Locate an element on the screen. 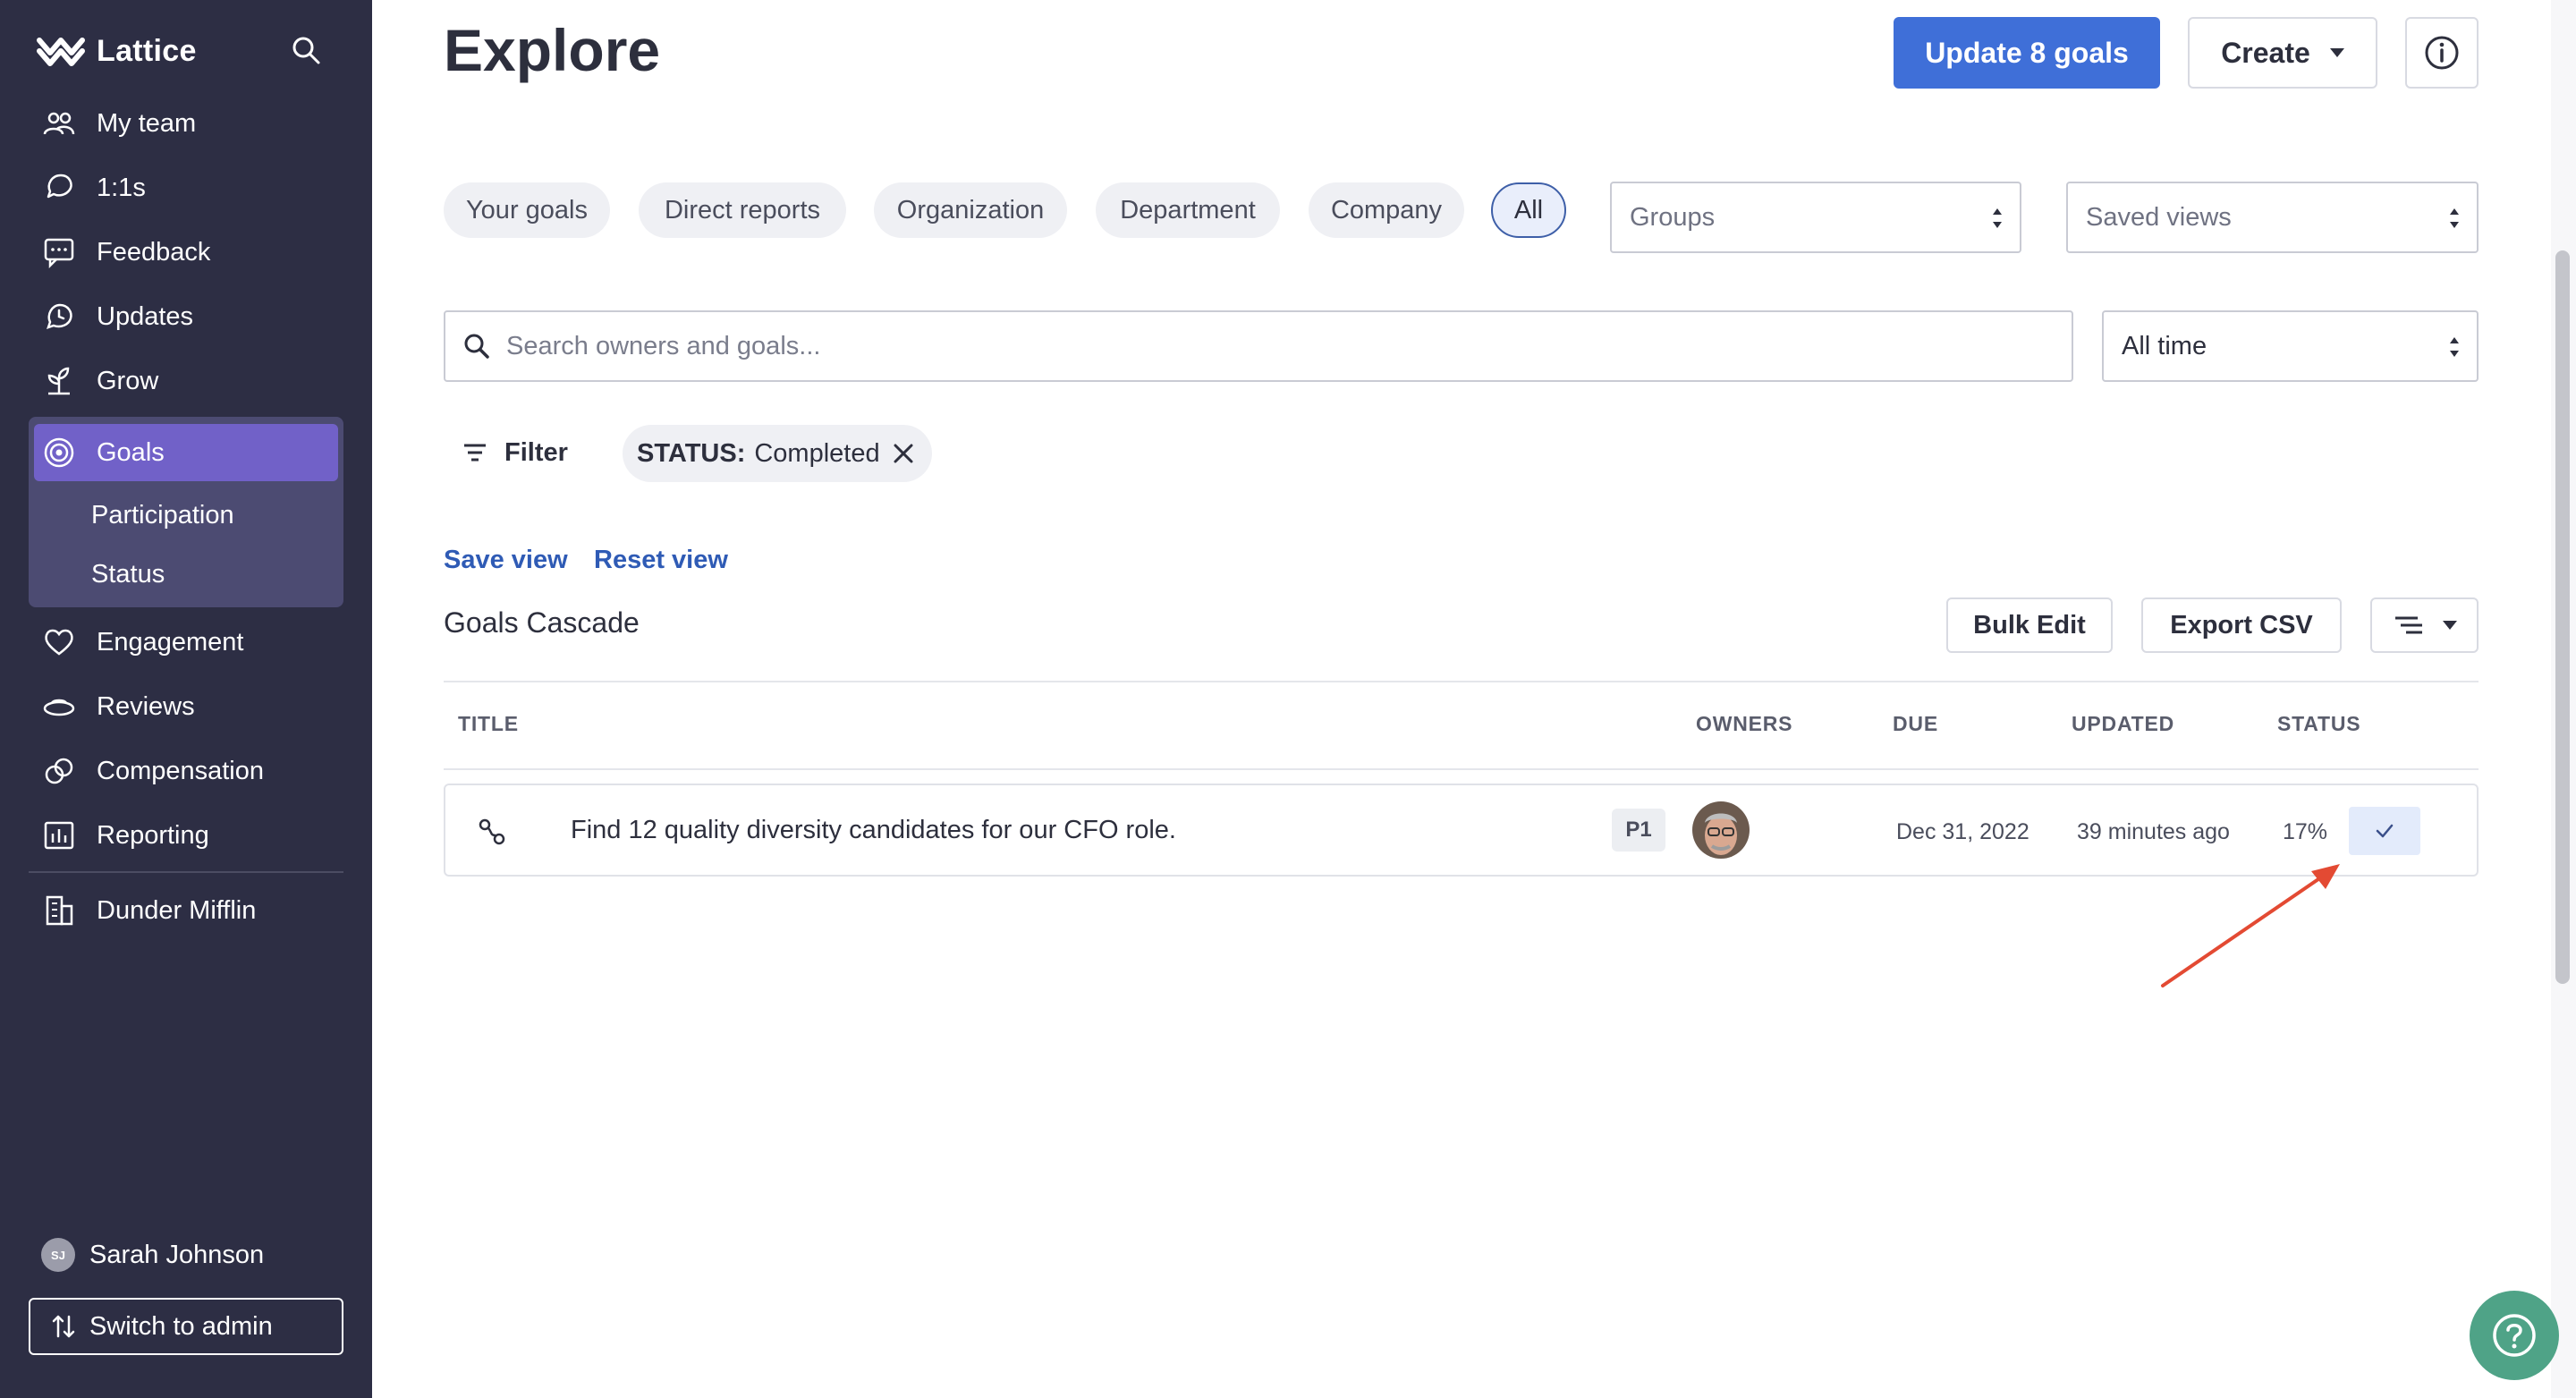  feedback-icon is located at coordinates (59, 253).